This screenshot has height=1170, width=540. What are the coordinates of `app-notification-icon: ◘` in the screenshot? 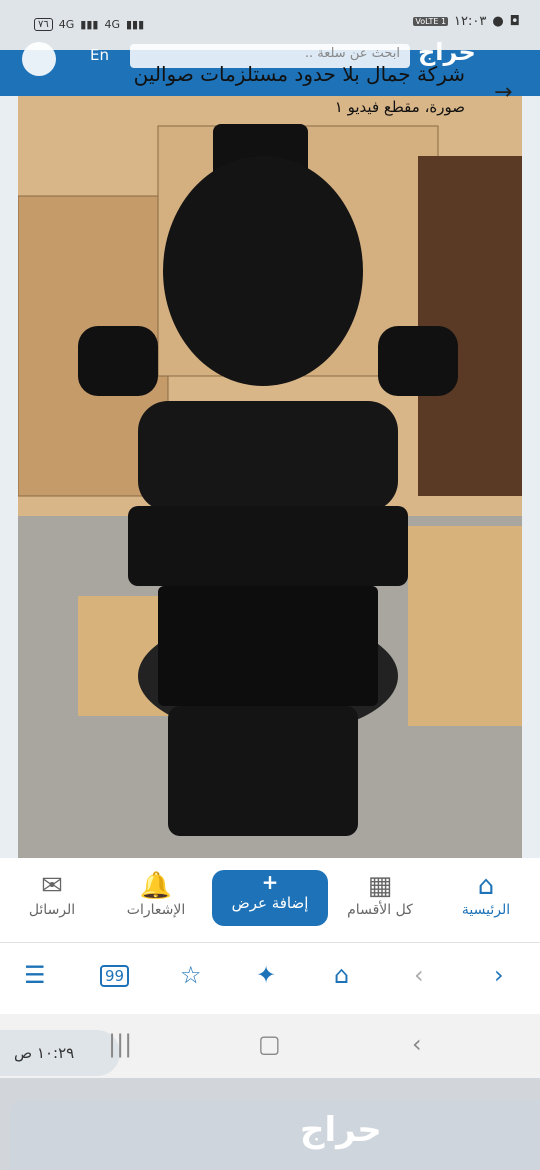 It's located at (514, 21).